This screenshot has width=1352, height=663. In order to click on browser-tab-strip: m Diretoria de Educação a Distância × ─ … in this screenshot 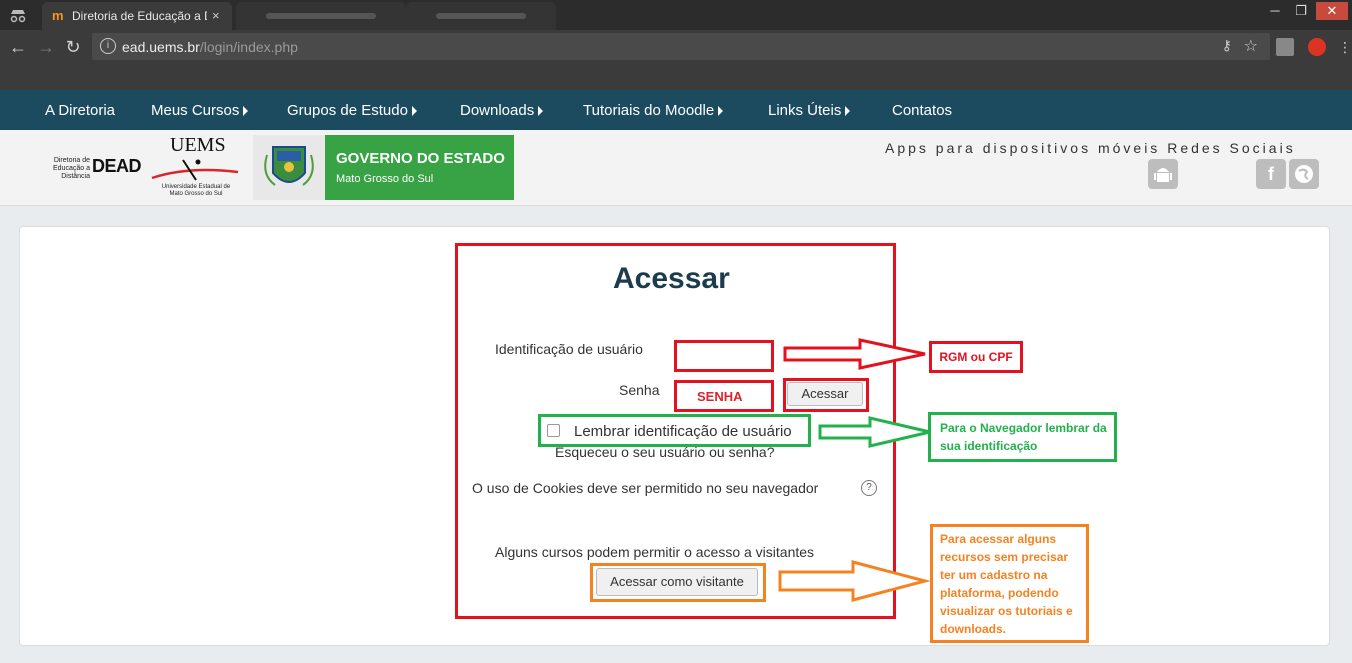, I will do `click(676, 15)`.